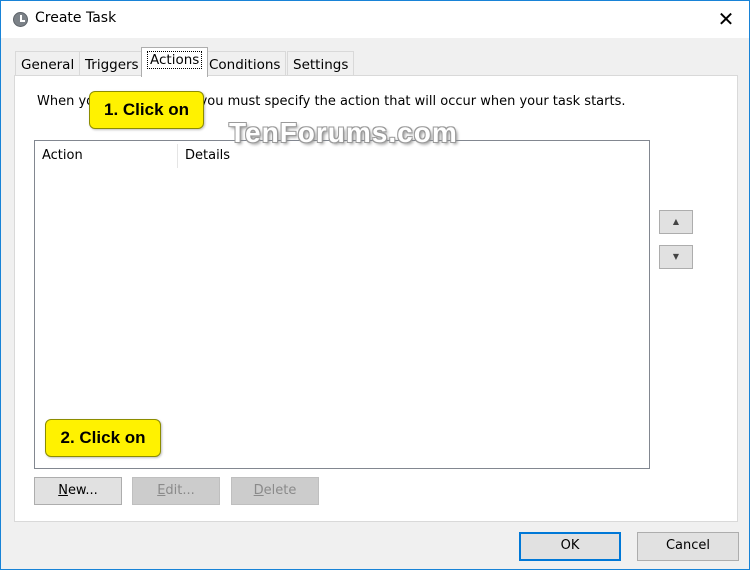  I want to click on delete-button: Delete, so click(275, 491).